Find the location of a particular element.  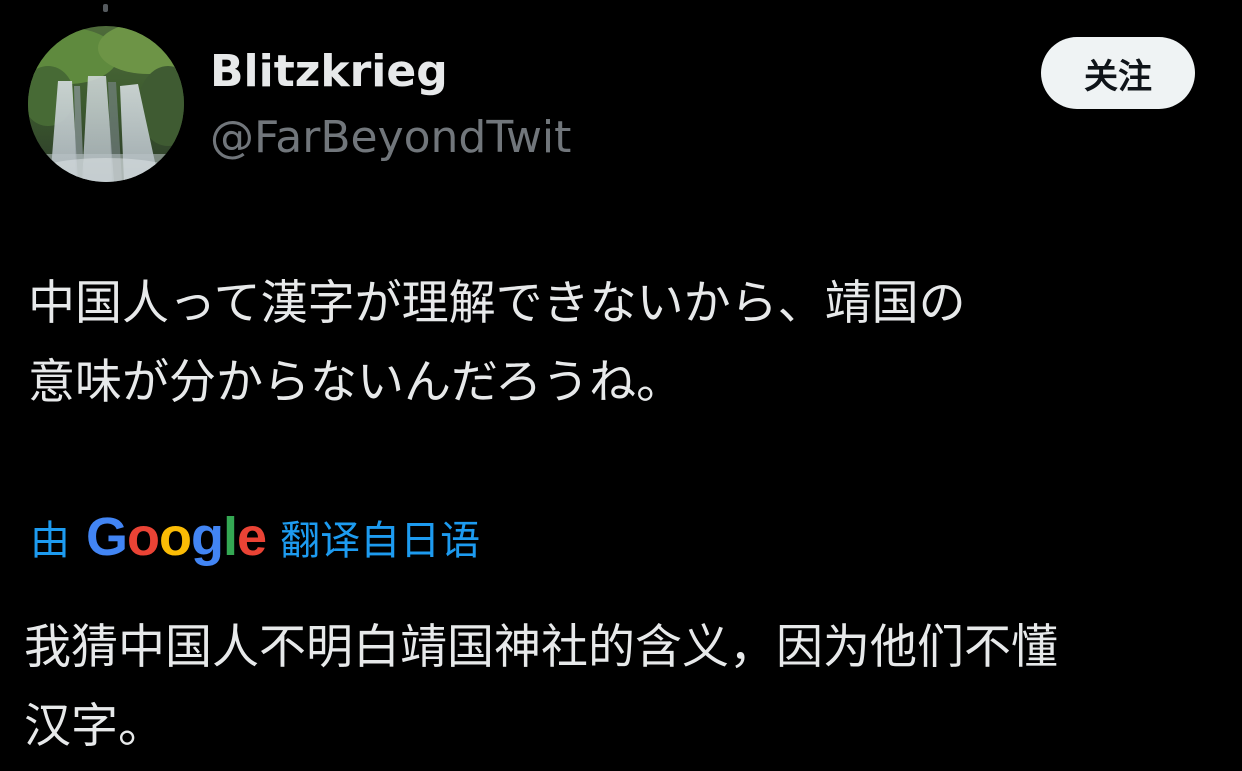

status-indicator-dot is located at coordinates (105, 8).